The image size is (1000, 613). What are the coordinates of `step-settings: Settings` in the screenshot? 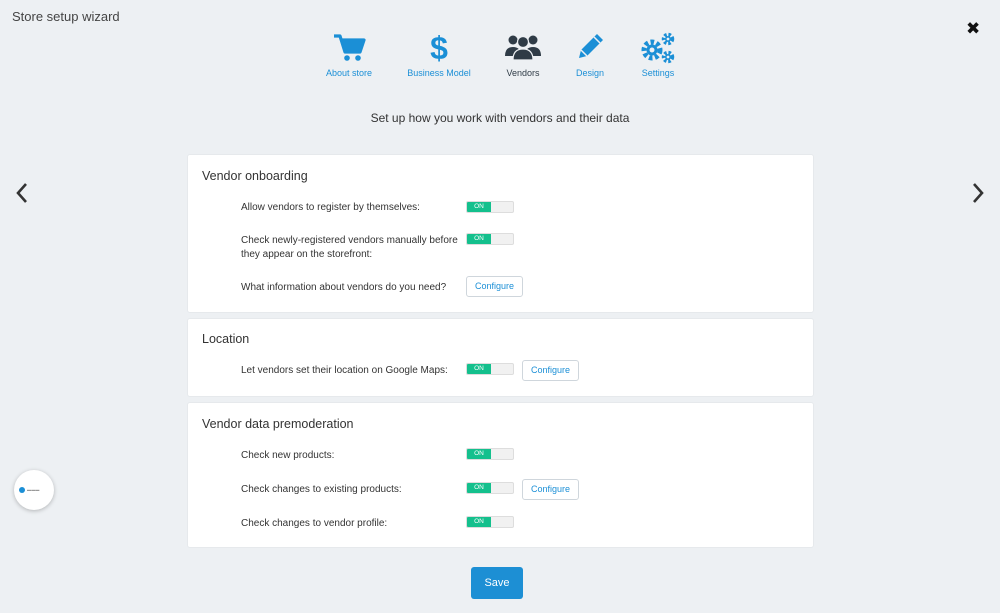 It's located at (658, 54).